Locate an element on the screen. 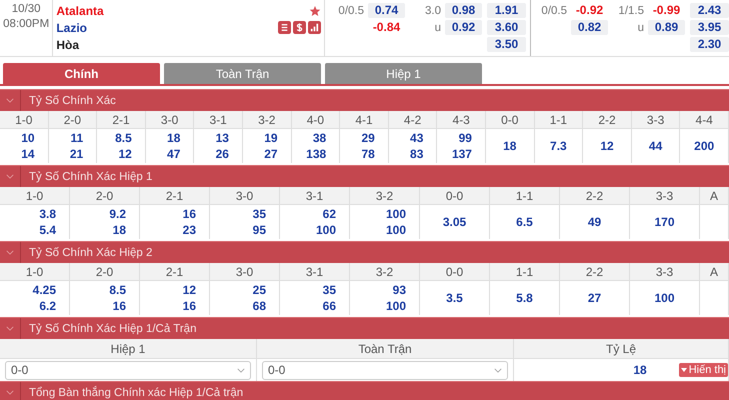 This screenshot has width=729, height=400. odds-value: 138 is located at coordinates (316, 154).